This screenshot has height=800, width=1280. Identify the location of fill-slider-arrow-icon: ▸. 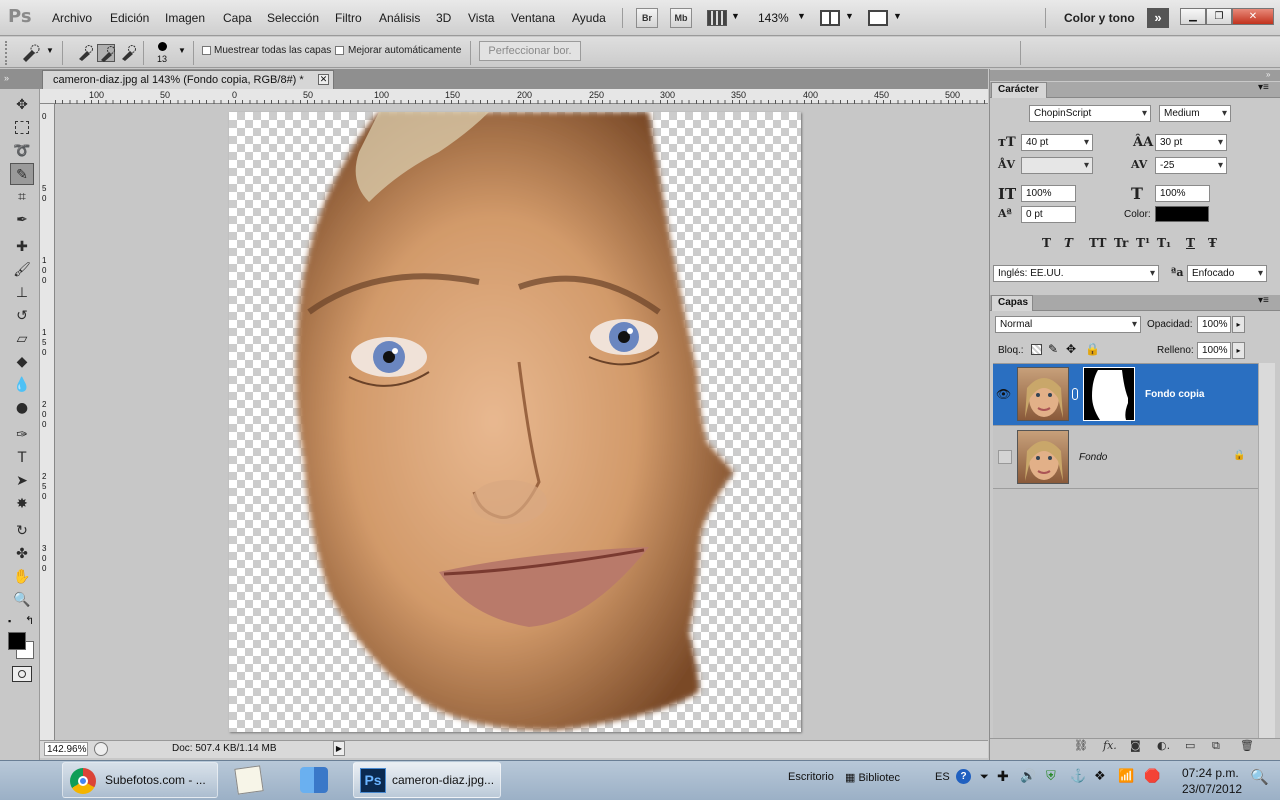
(1238, 350).